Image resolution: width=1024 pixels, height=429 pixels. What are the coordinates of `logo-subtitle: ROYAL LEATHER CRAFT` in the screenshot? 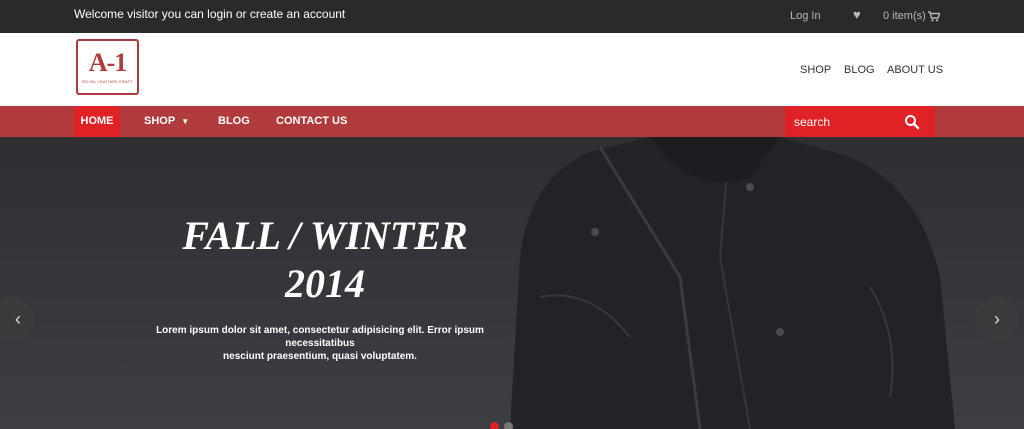 It's located at (107, 81).